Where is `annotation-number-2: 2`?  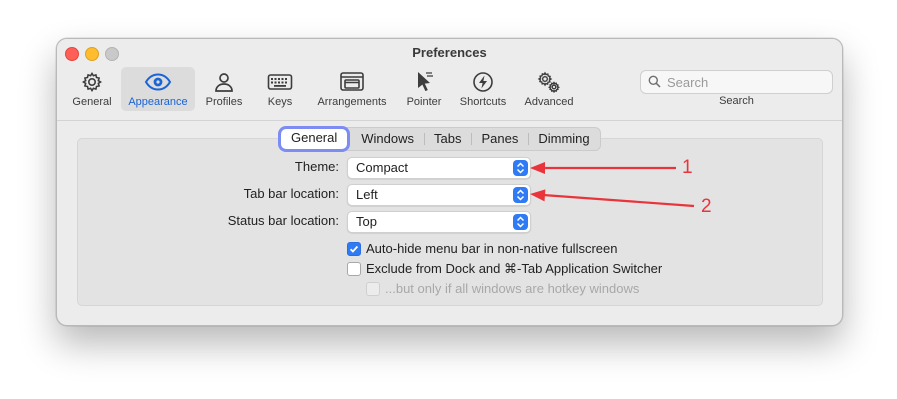
annotation-number-2: 2 is located at coordinates (706, 206).